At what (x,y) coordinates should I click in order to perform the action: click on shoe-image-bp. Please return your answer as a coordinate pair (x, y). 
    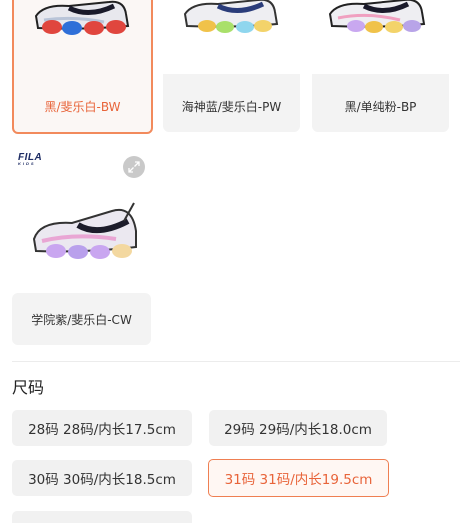
    Looking at the image, I should click on (380, 37).